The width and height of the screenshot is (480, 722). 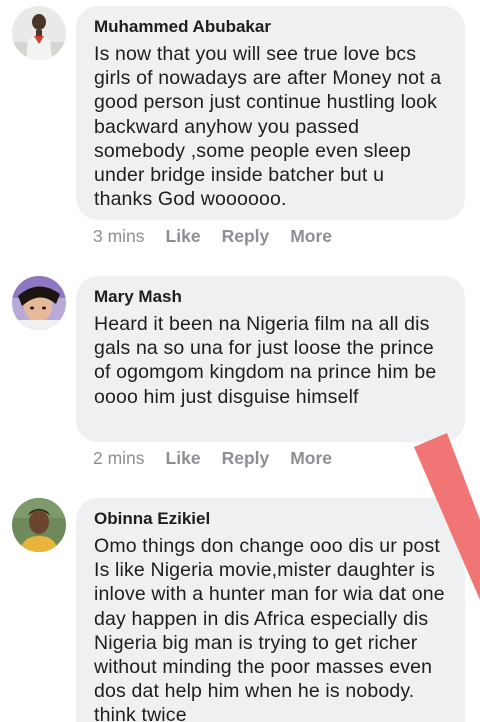 What do you see at coordinates (270, 27) in the screenshot?
I see `comment-author: Muhammed Abubakar` at bounding box center [270, 27].